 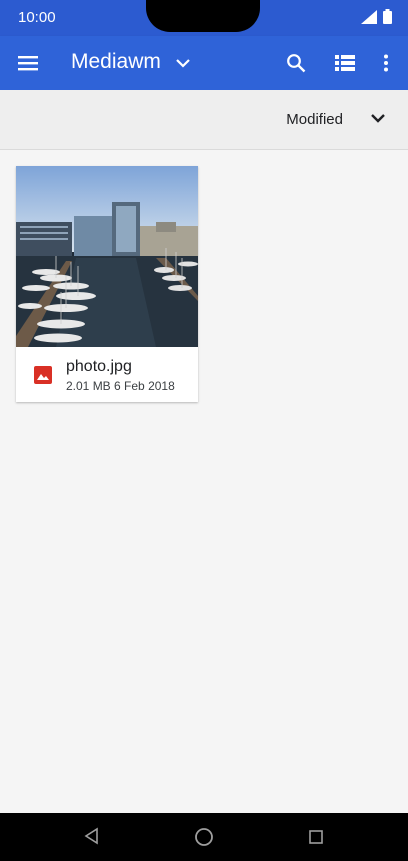 I want to click on status-icons, so click(x=376, y=16).